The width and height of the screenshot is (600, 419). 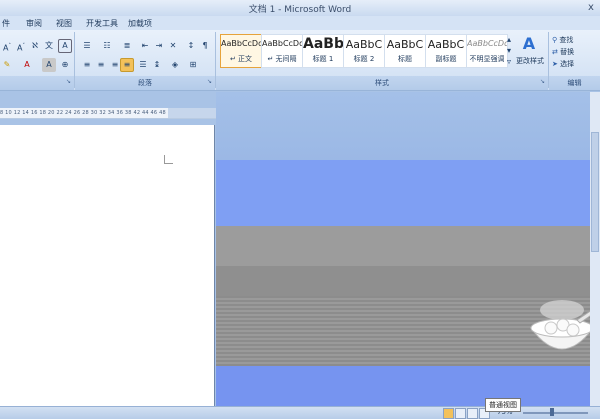 I want to click on window-title: 文档 1 - Microsoft Word, so click(x=300, y=10).